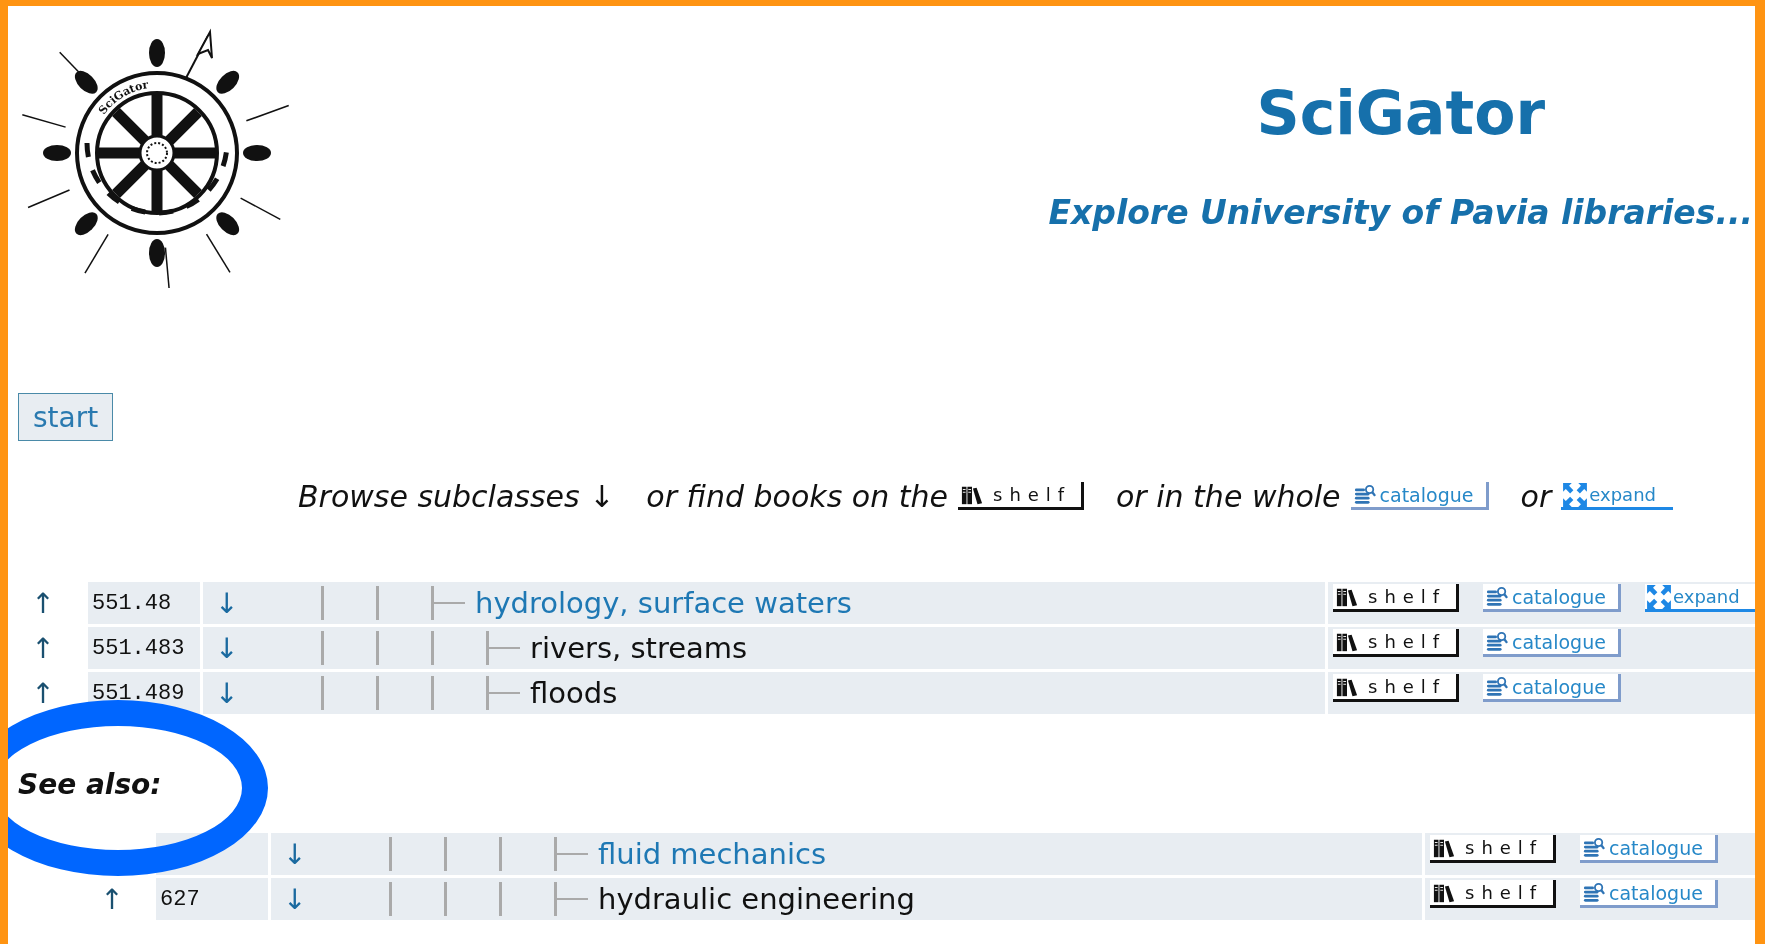 The height and width of the screenshot is (944, 1765). What do you see at coordinates (756, 899) in the screenshot?
I see `class-label: hydraulic engineering` at bounding box center [756, 899].